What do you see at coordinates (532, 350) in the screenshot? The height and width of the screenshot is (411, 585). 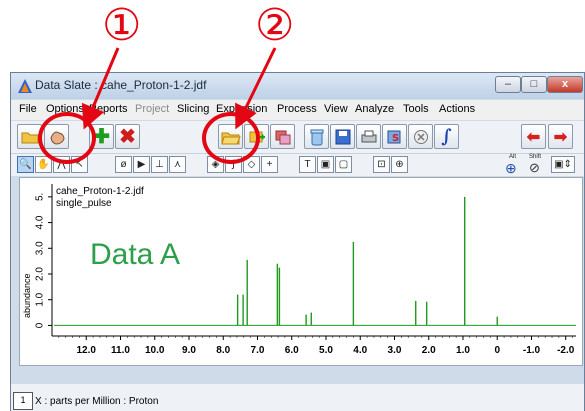 I see `x-tick-label: -1.0` at bounding box center [532, 350].